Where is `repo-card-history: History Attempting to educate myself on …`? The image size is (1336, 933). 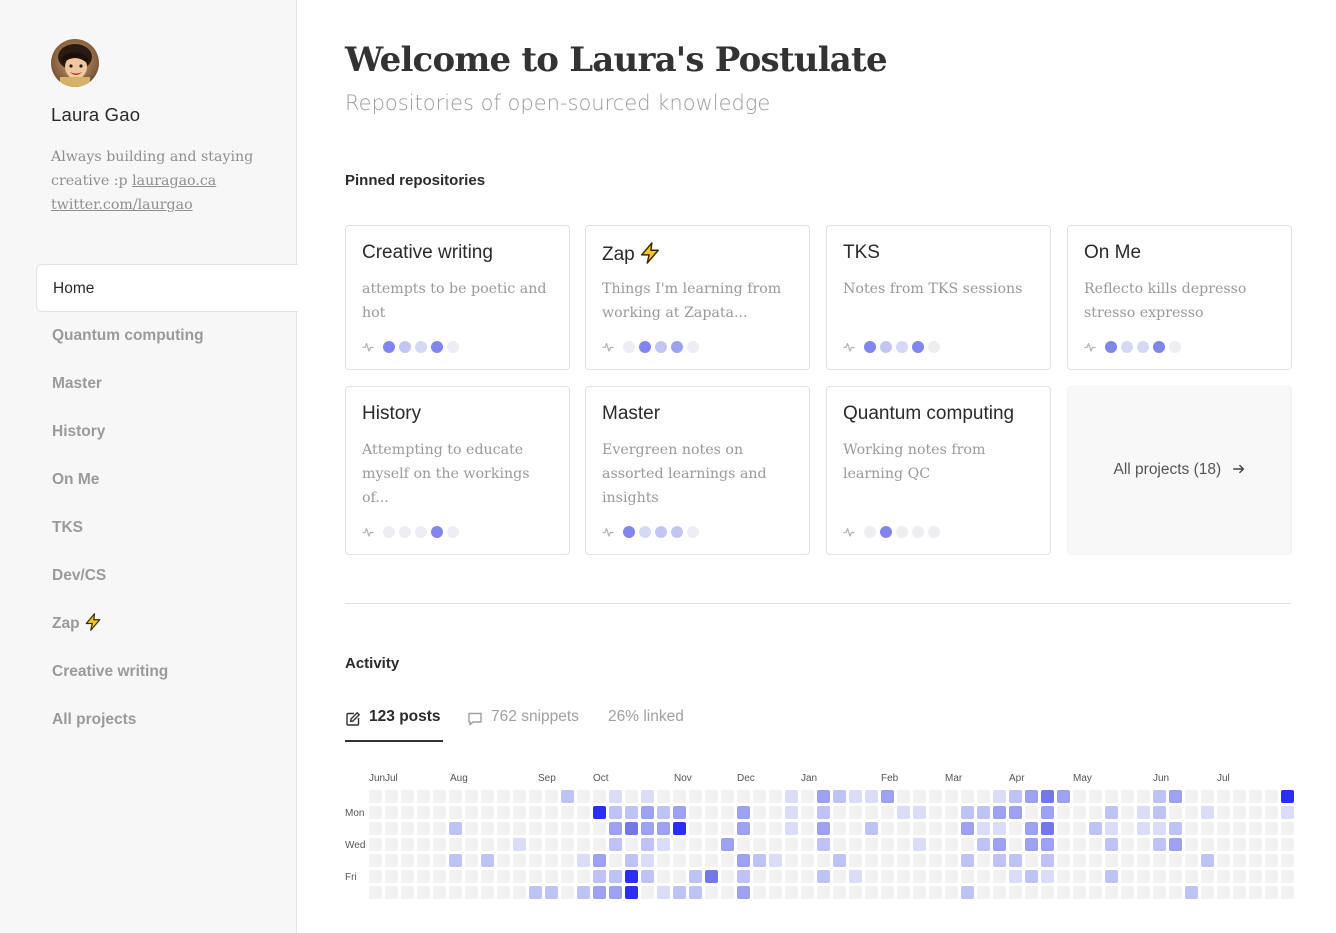 repo-card-history: History Attempting to educate myself on … is located at coordinates (457, 470).